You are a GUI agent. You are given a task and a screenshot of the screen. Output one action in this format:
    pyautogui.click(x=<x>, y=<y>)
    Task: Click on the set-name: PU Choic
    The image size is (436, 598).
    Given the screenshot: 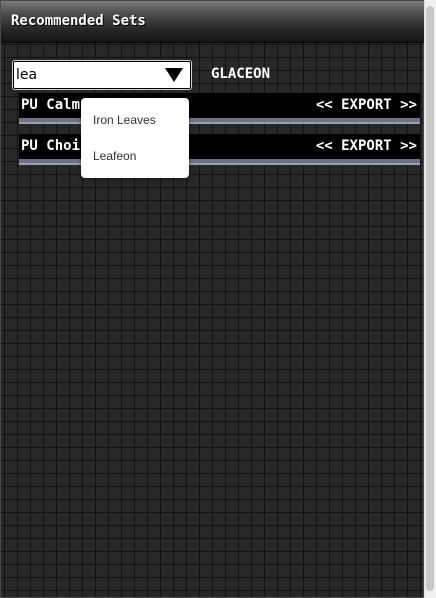 What is the action you would take?
    pyautogui.click(x=55, y=146)
    